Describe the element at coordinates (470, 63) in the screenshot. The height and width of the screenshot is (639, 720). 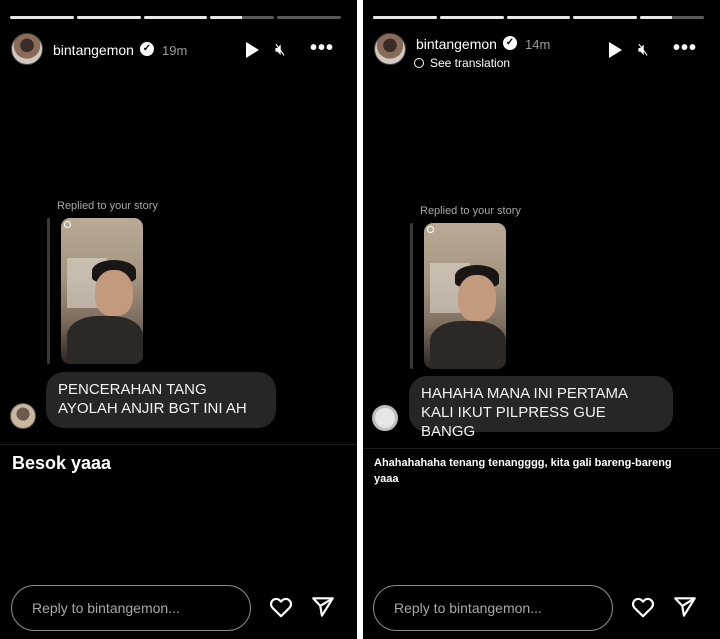
I see `see-translation-label: See translation` at that location.